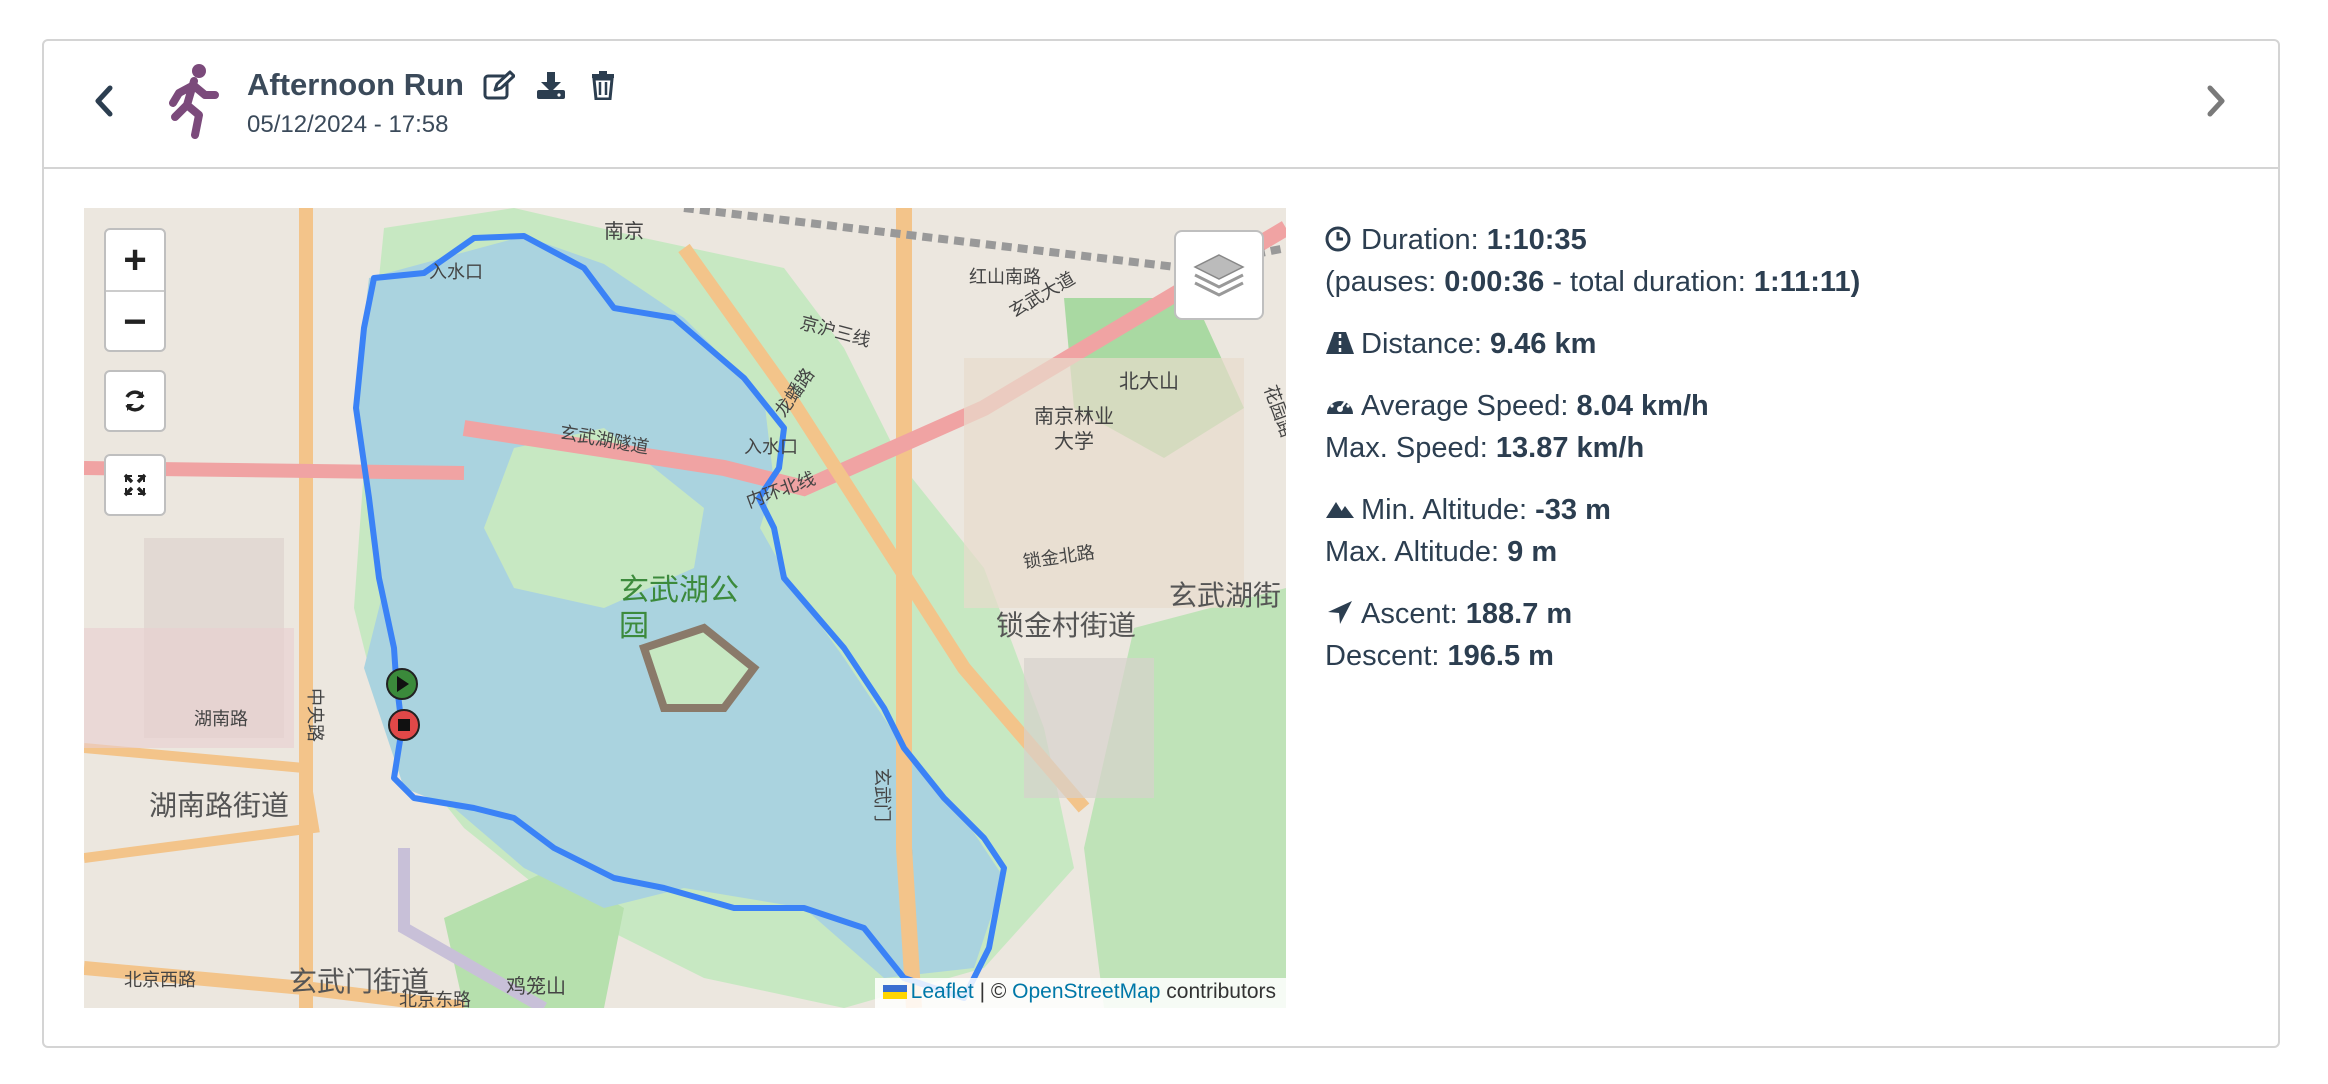  What do you see at coordinates (1807, 282) in the screenshot?
I see `total-duration-value: 1:11:11)` at bounding box center [1807, 282].